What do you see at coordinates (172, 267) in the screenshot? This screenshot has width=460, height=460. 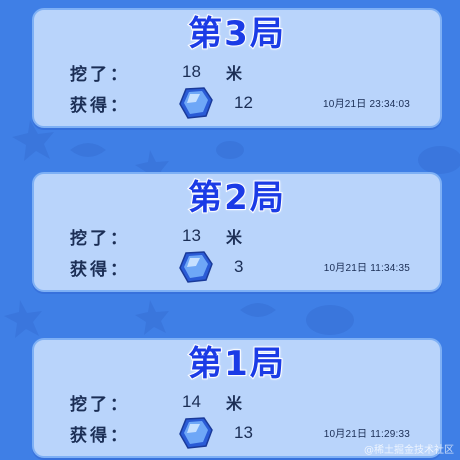 I see `got-row: 获得： 3` at bounding box center [172, 267].